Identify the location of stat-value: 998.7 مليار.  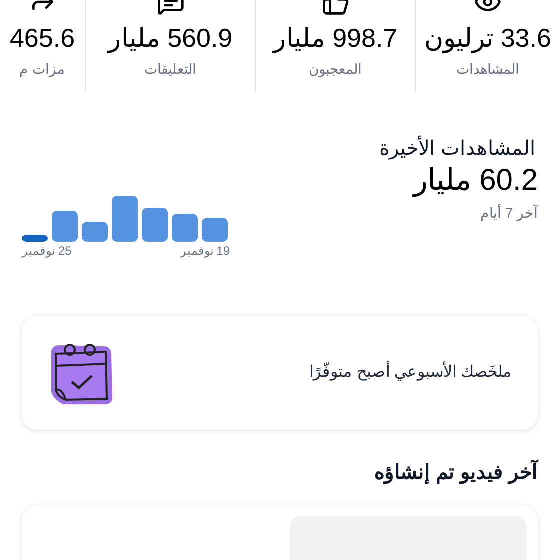
(335, 38).